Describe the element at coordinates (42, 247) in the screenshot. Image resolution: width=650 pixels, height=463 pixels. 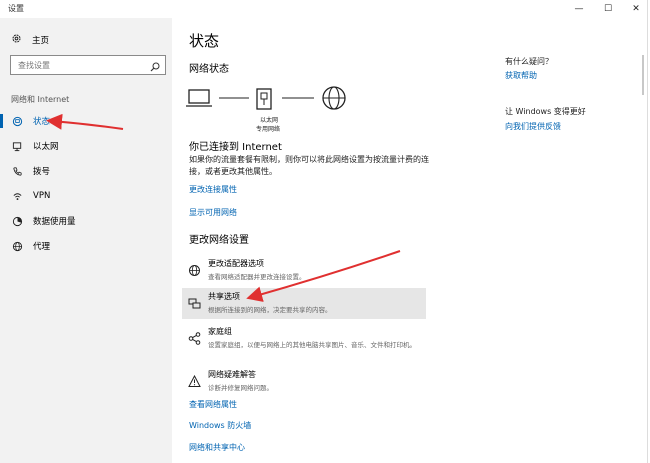
I see `sidebar-item-label: 代理` at that location.